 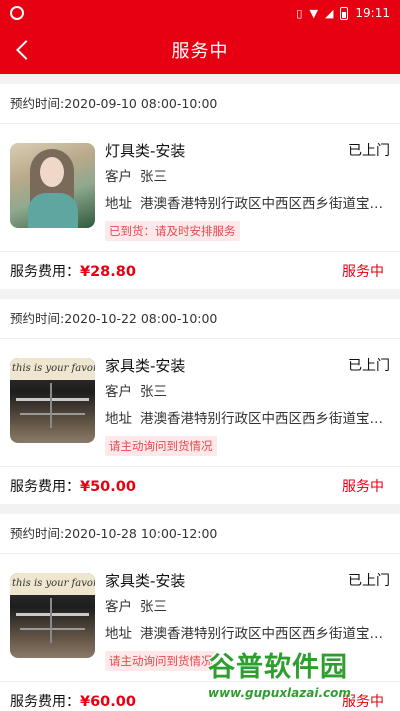 What do you see at coordinates (313, 13) in the screenshot?
I see `wifi-icon: ▼` at bounding box center [313, 13].